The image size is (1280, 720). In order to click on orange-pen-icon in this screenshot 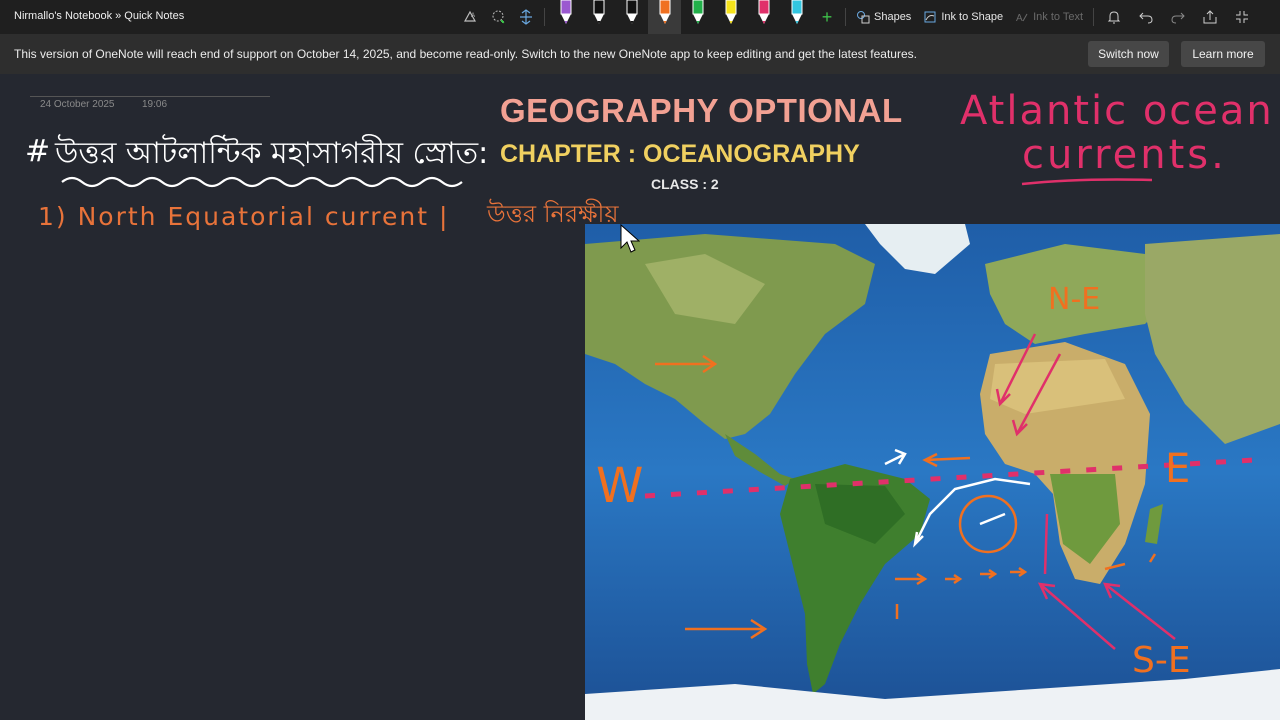, I will do `click(664, 17)`.